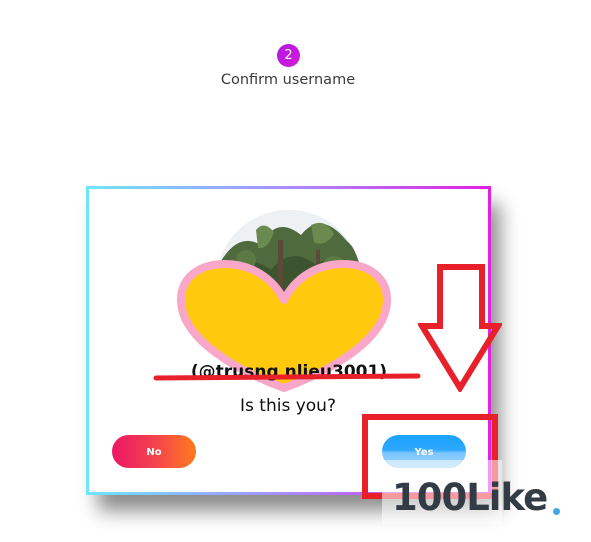 This screenshot has width=591, height=542. I want to click on down-arrow-icon, so click(460, 328).